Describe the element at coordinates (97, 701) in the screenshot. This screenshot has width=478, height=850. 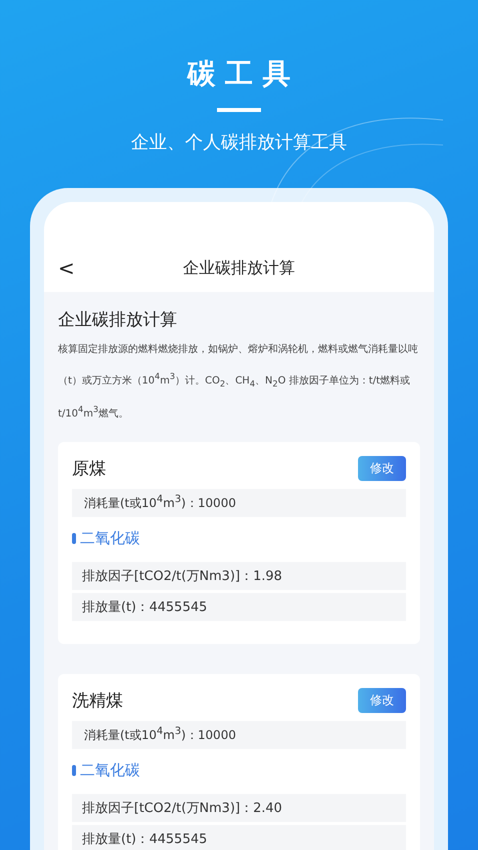
I see `fuel-name: 洗精煤` at that location.